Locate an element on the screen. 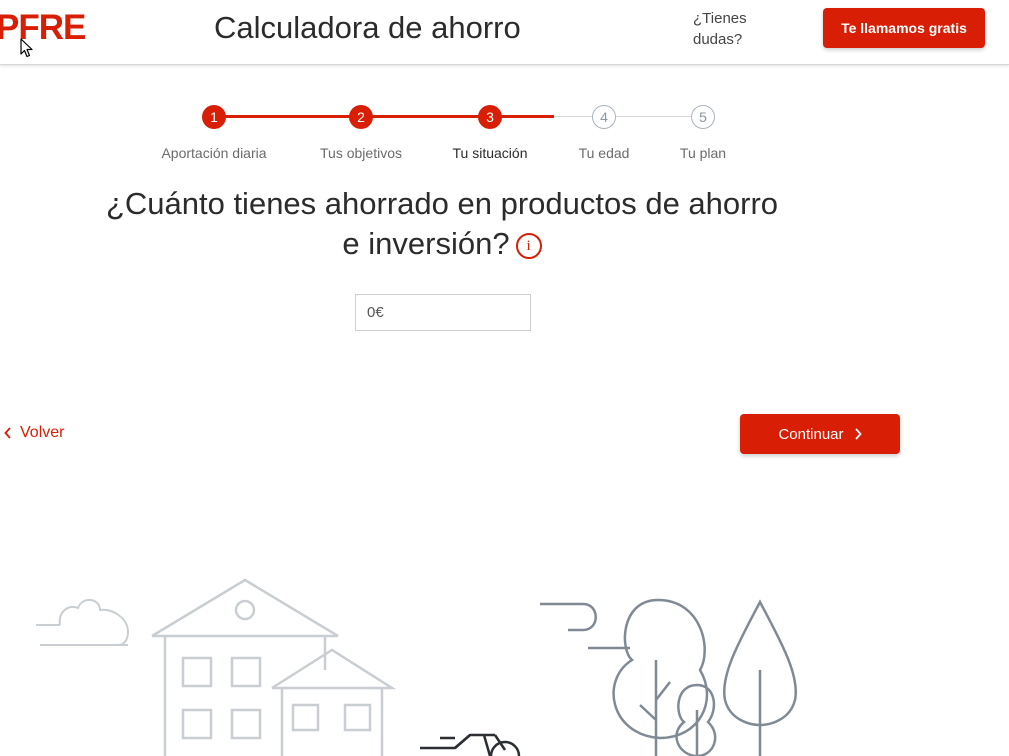 This screenshot has height=756, width=1009. step-5-circle: 5 is located at coordinates (703, 117).